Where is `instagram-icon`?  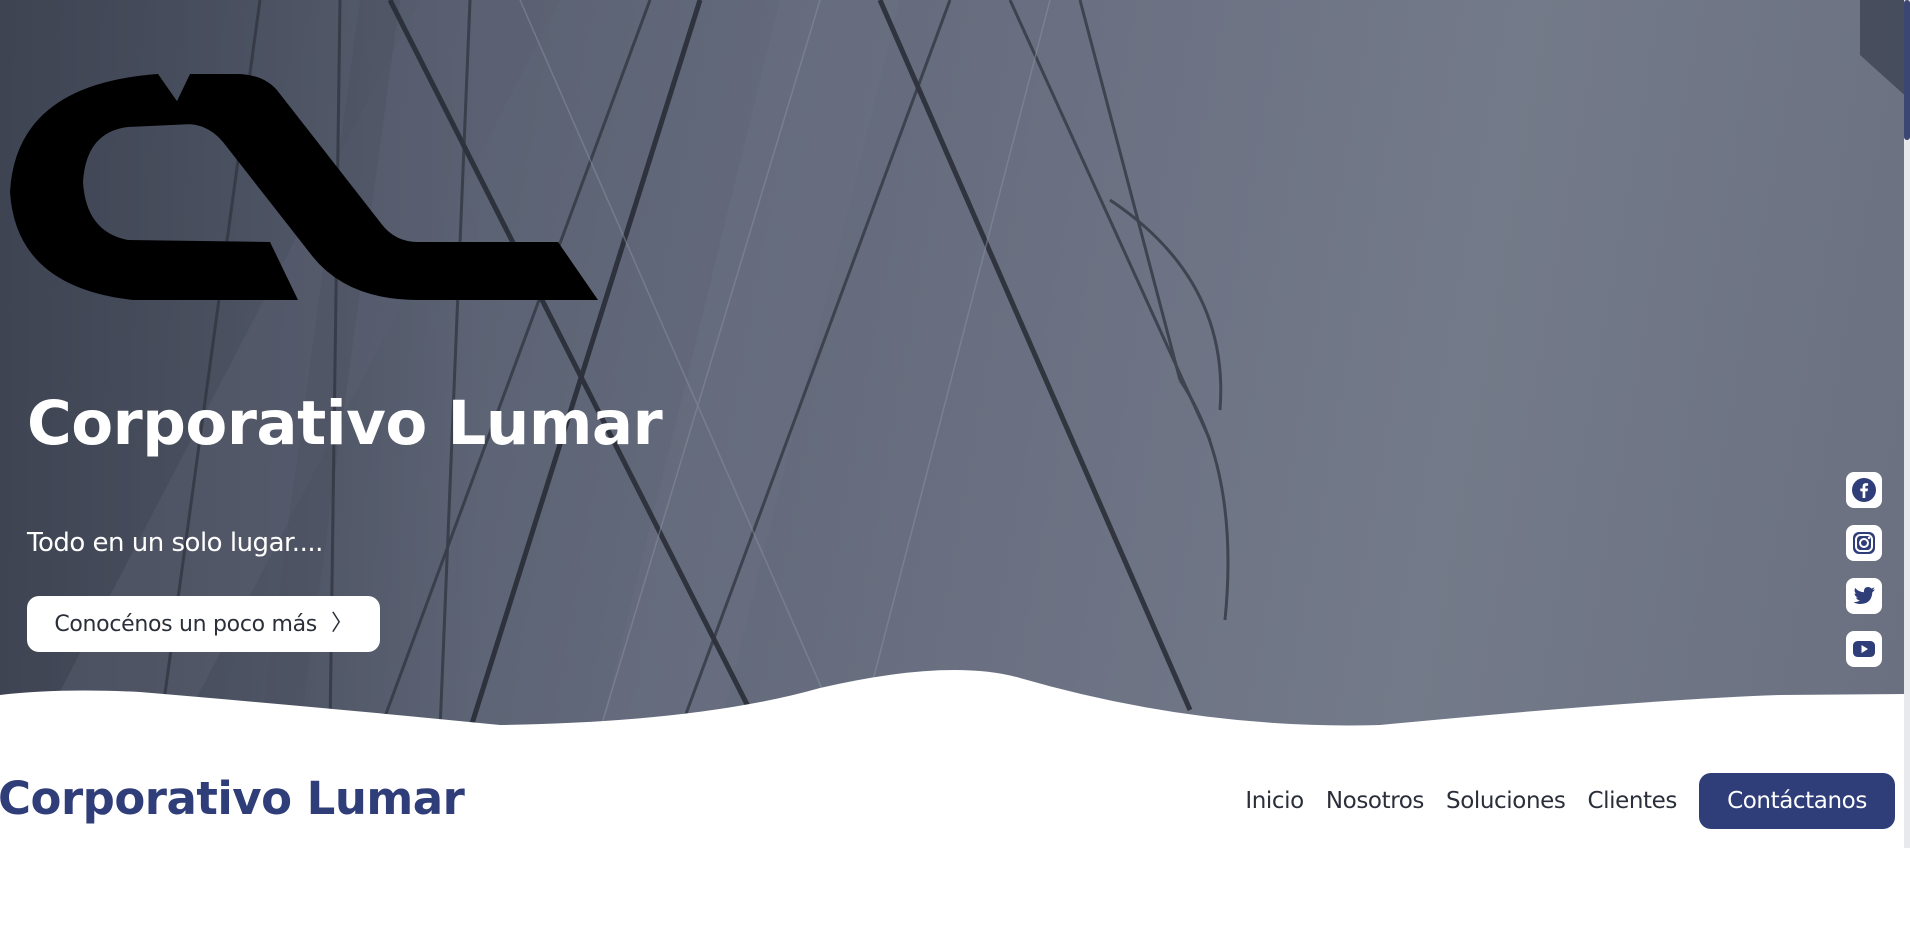 instagram-icon is located at coordinates (1864, 543).